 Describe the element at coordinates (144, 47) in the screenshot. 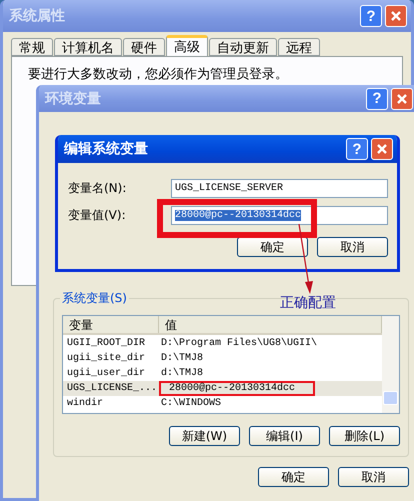

I see `tab: 硬件` at that location.